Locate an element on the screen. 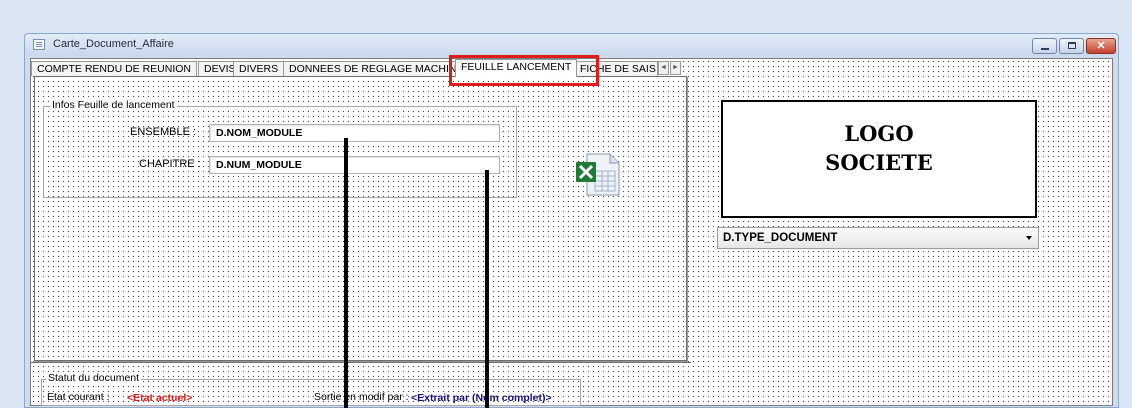 The width and height of the screenshot is (1132, 408). tab-divers: DIVERS is located at coordinates (259, 68).